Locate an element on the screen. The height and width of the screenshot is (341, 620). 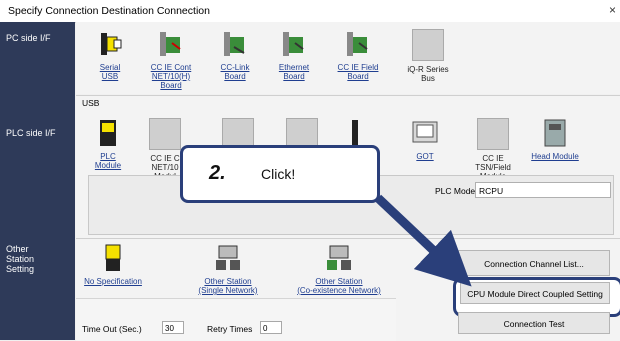
step-number: 2. is located at coordinates (217, 173).